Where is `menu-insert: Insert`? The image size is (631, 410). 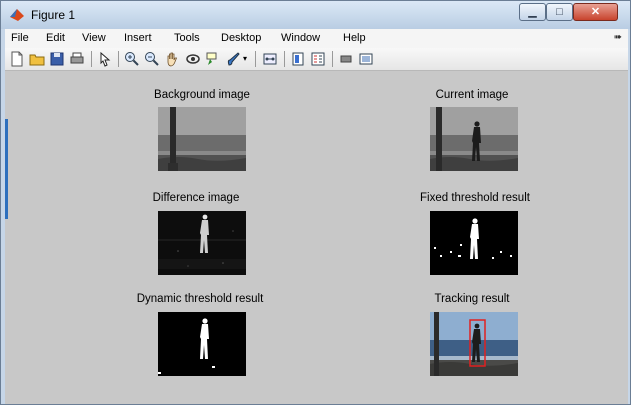
menu-insert: Insert is located at coordinates (138, 38).